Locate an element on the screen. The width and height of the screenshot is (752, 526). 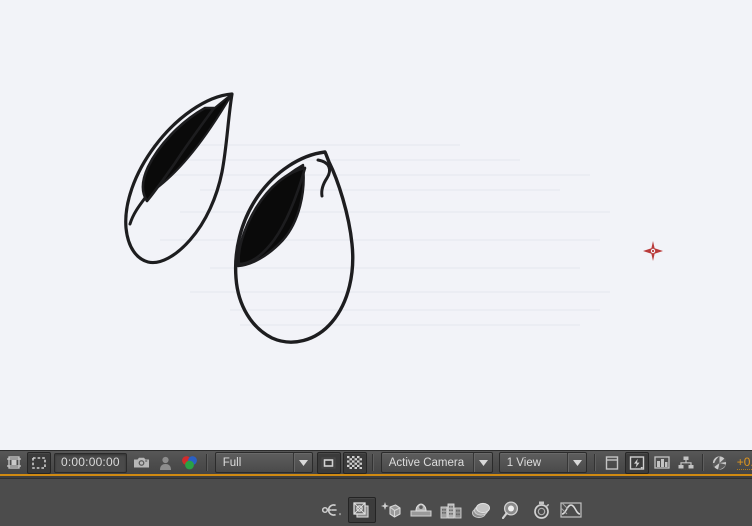
show-snapshot-icon is located at coordinates (166, 463).